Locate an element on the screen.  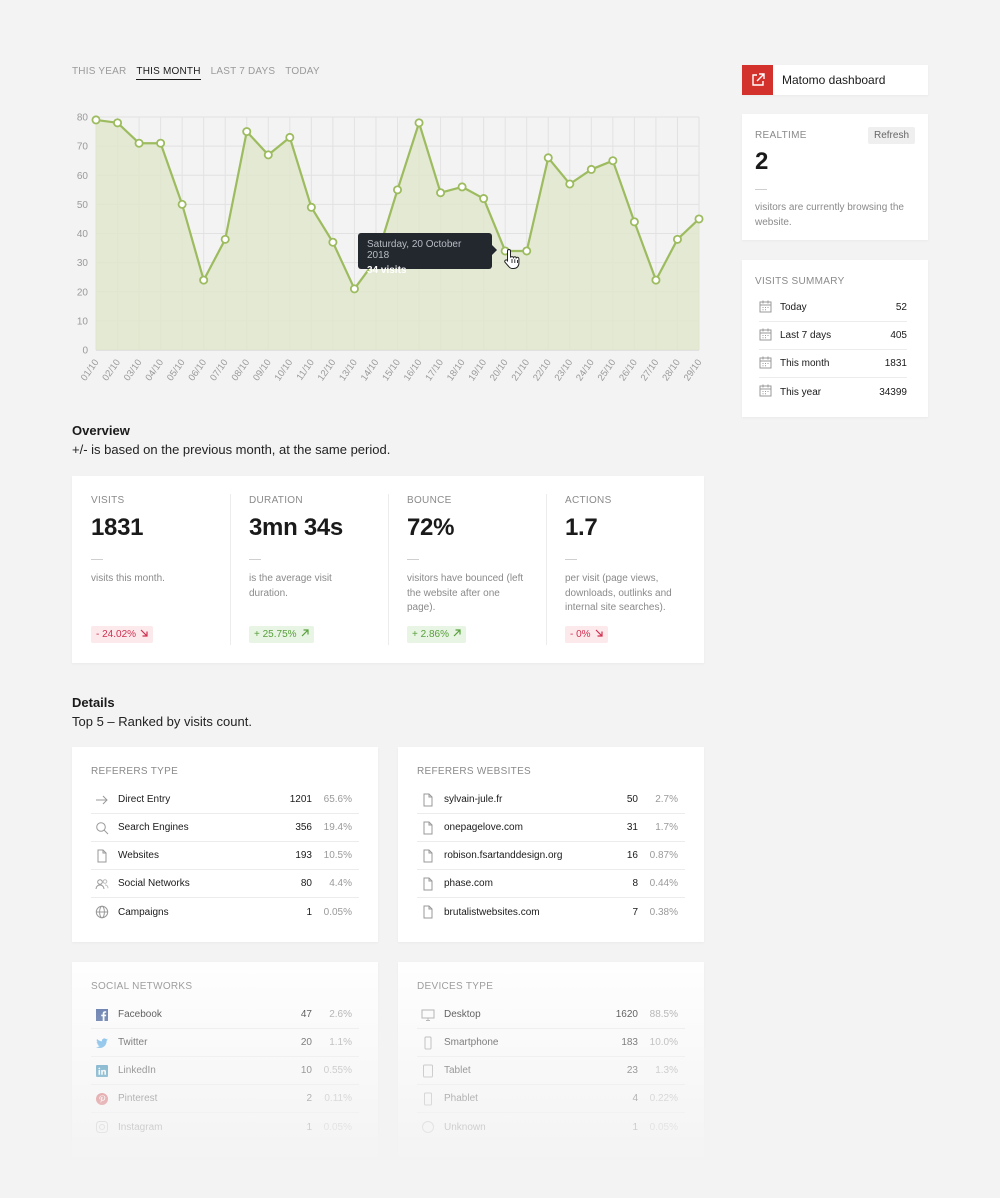
change-value: - 24.02% is located at coordinates (116, 634).